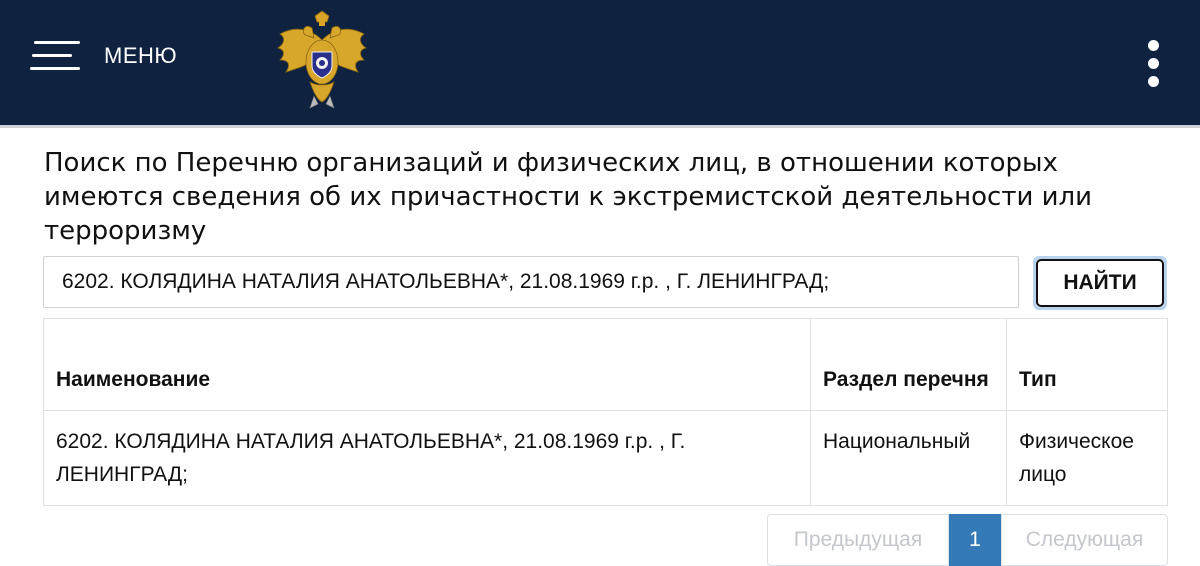  Describe the element at coordinates (908, 364) in the screenshot. I see `column-header-section: Раздел перечня` at that location.